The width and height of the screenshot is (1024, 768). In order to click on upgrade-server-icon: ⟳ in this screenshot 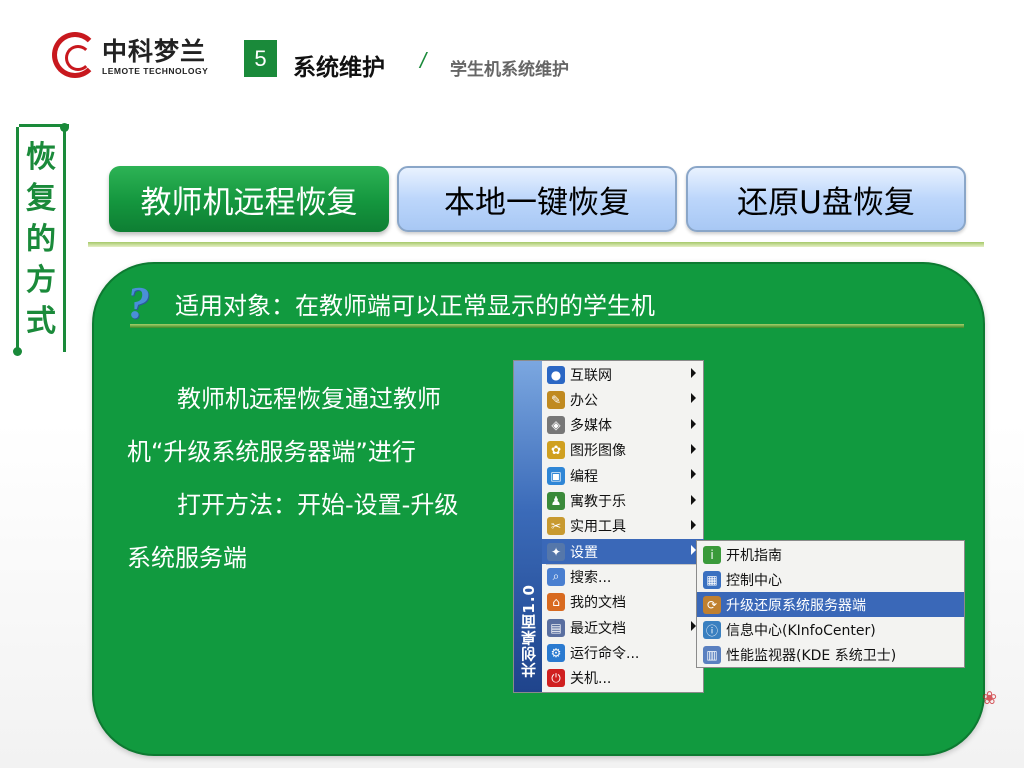, I will do `click(712, 604)`.